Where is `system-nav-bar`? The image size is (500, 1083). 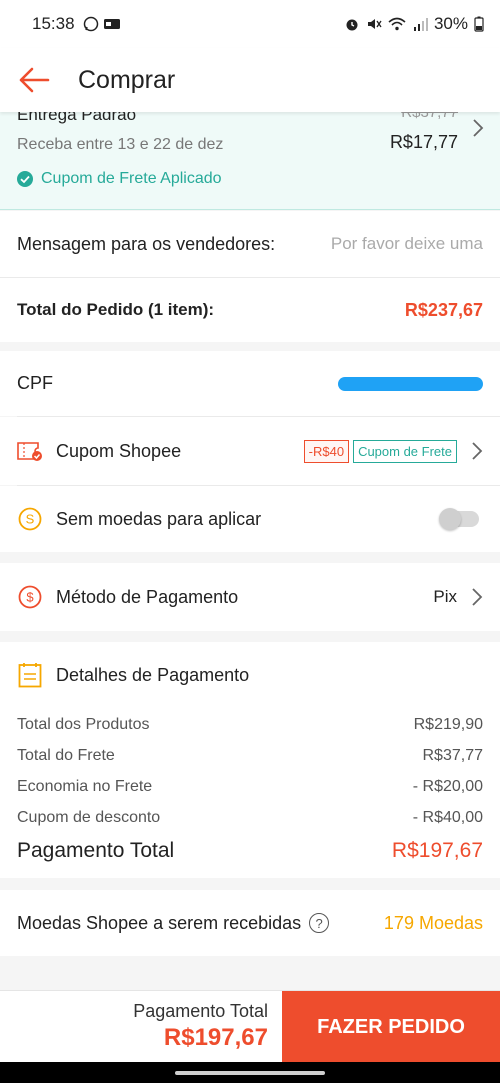
system-nav-bar is located at coordinates (250, 1072).